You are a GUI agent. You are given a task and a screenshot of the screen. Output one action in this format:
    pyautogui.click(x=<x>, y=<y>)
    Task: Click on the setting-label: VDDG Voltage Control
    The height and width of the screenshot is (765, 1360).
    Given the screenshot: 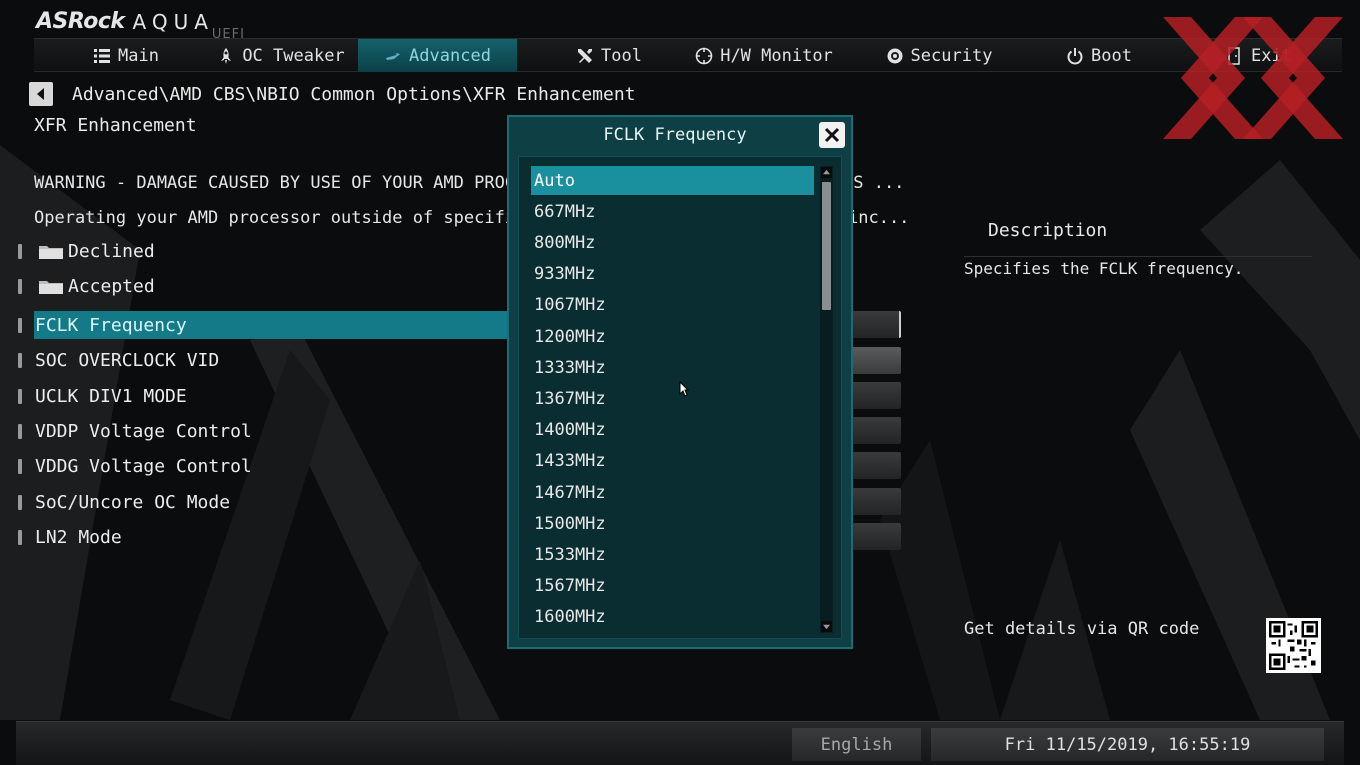 What is the action you would take?
    pyautogui.click(x=143, y=466)
    